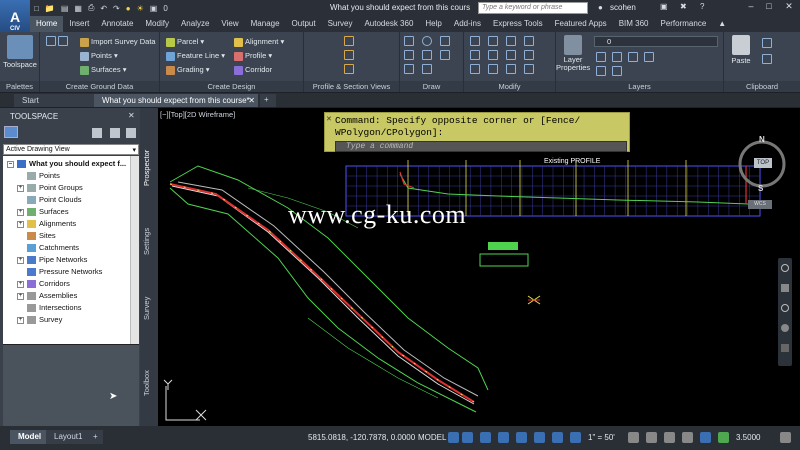 This screenshot has height=450, width=800. What do you see at coordinates (116, 8) in the screenshot?
I see `redo-icon: ↷` at bounding box center [116, 8].